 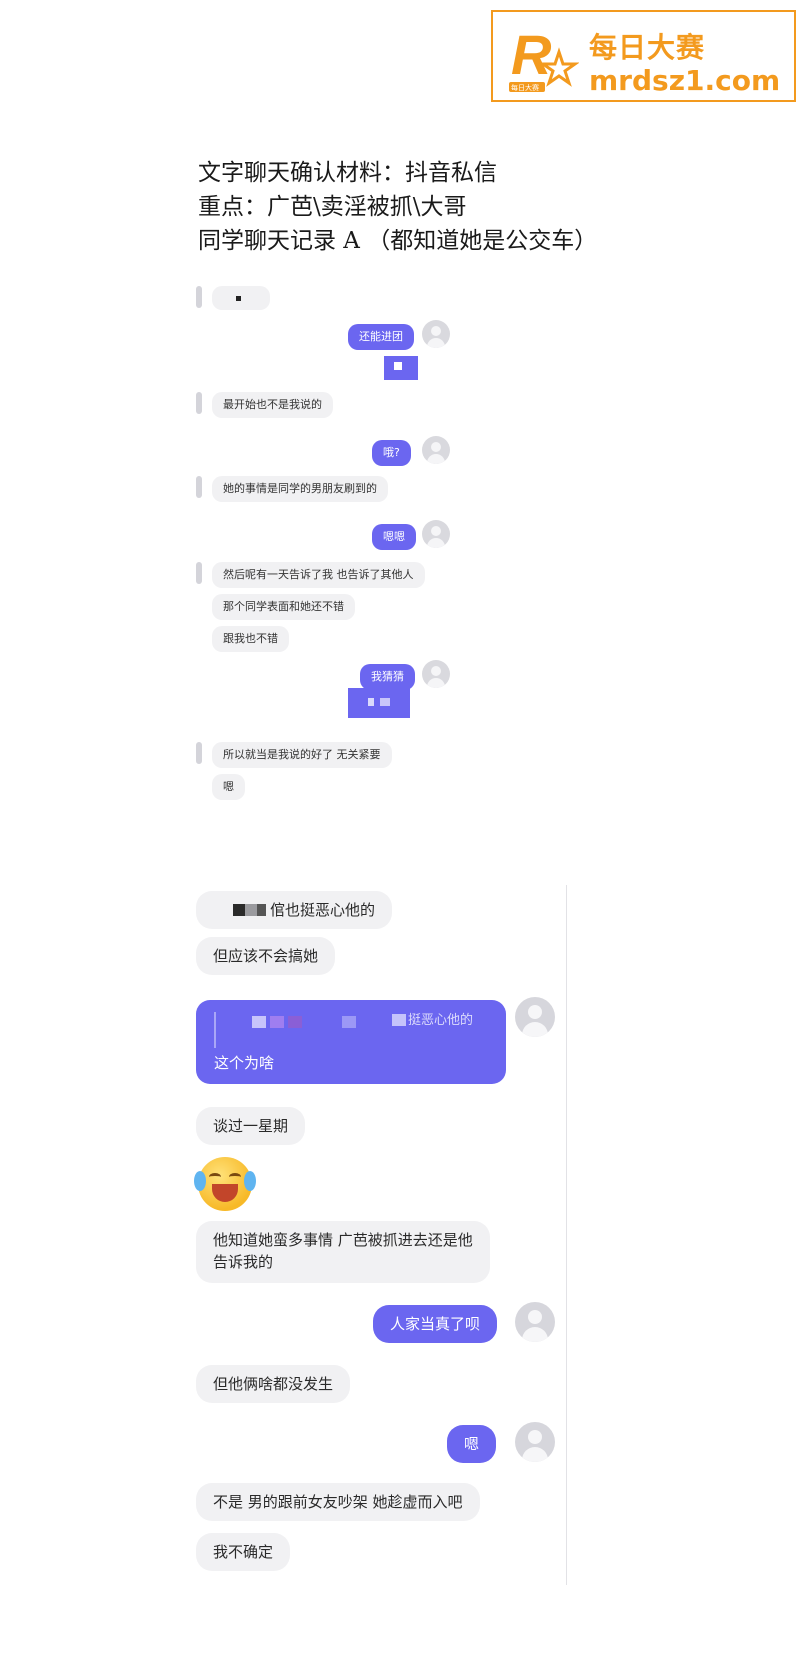 I want to click on watermark-brand: 每日大赛, so click(x=647, y=47).